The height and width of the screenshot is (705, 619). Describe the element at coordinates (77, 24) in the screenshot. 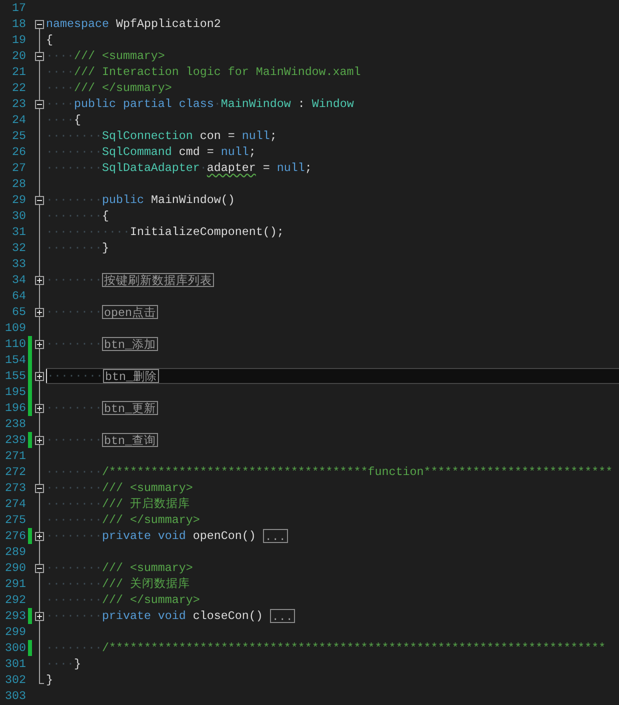

I see `keyword: namespace` at that location.